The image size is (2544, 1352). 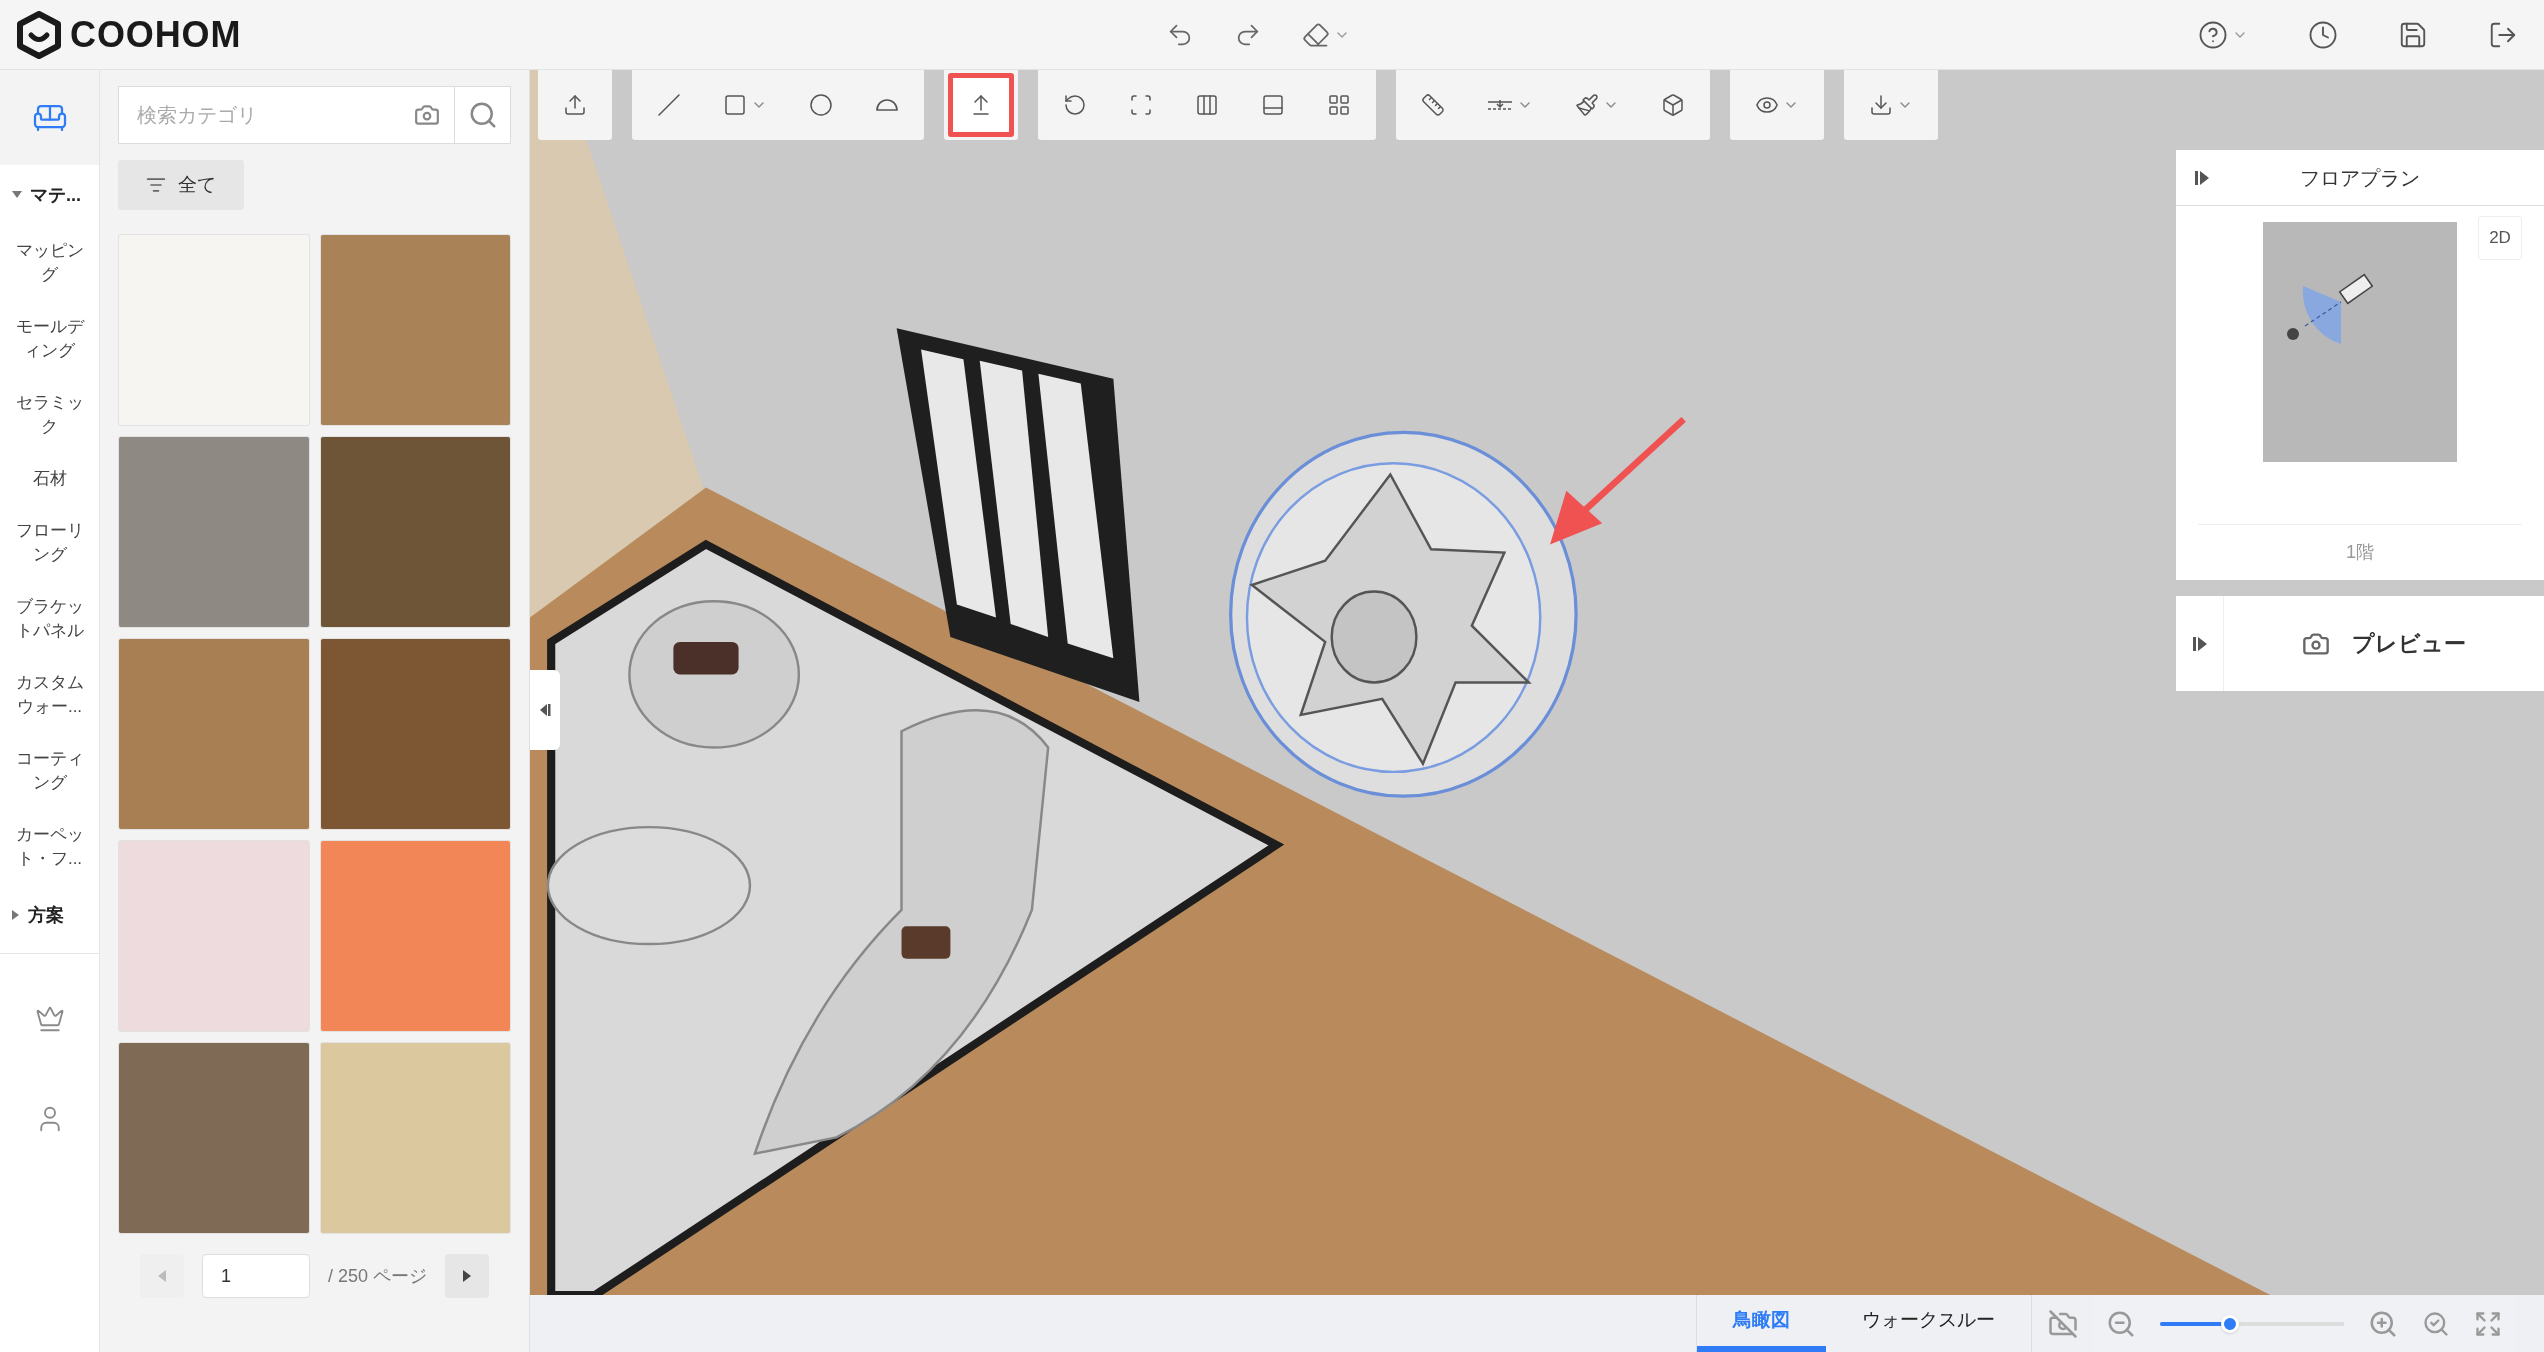 I want to click on next-page-button, so click(x=467, y=1276).